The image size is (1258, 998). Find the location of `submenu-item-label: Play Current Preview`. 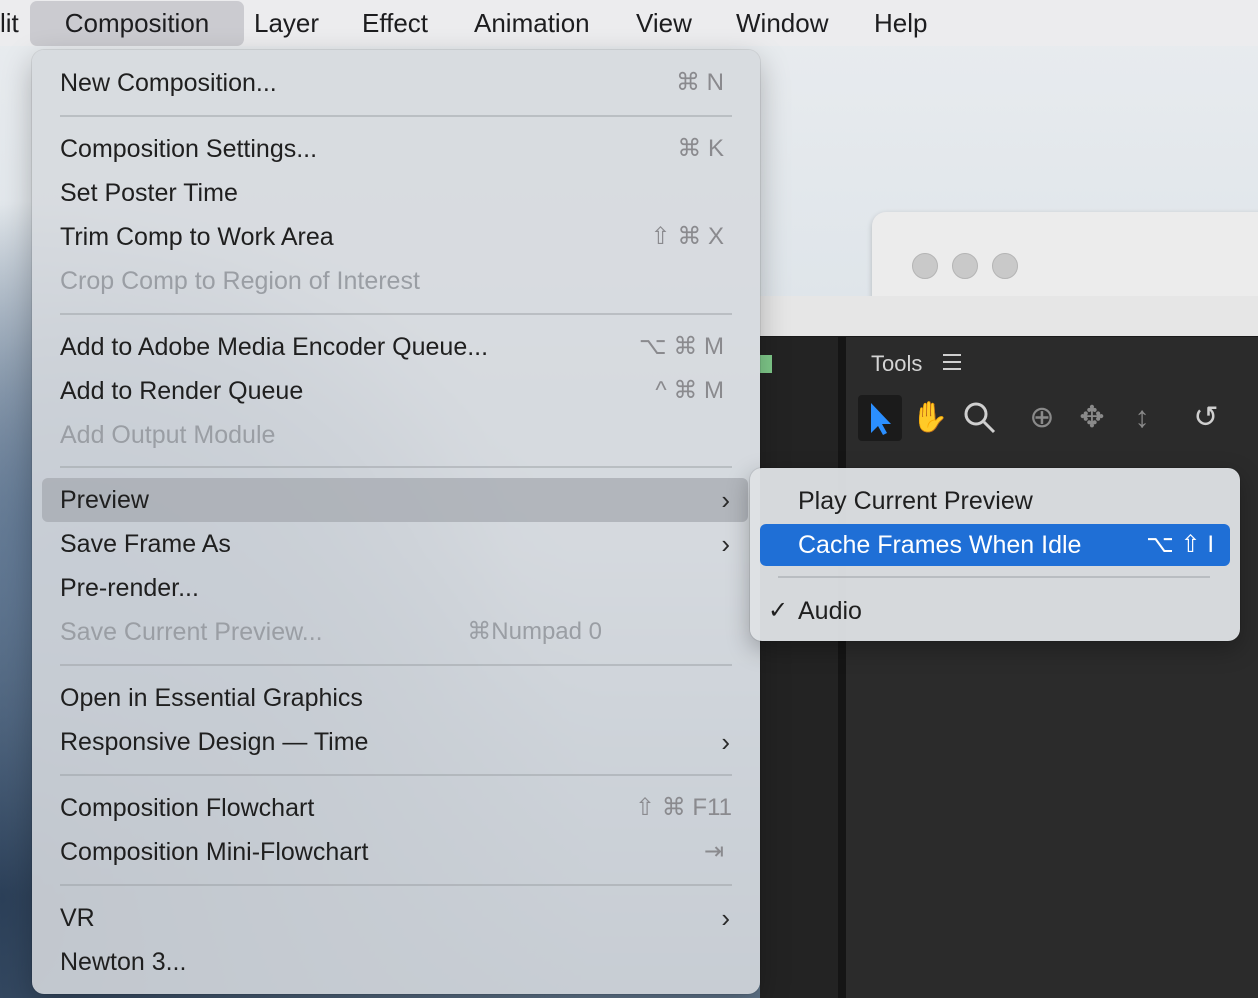

submenu-item-label: Play Current Preview is located at coordinates (915, 501).